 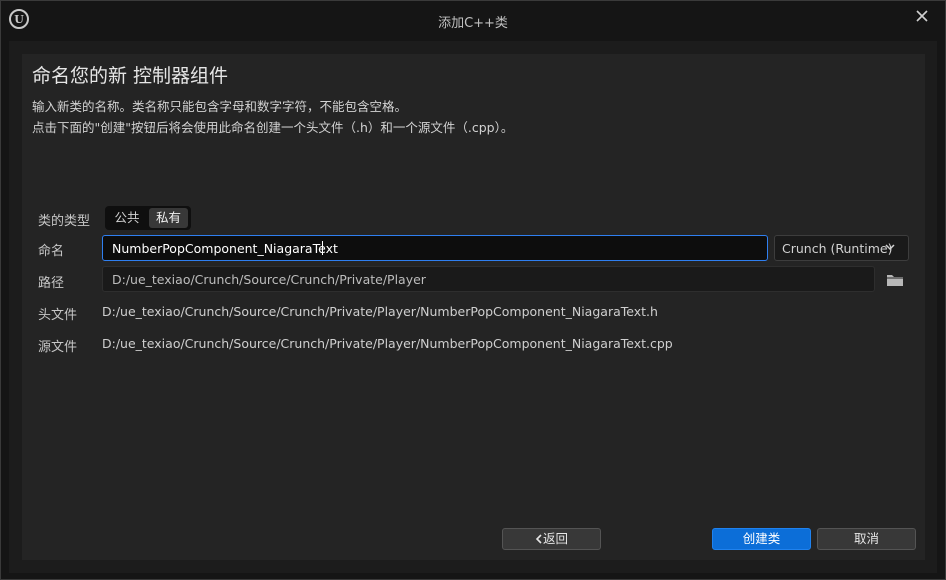 What do you see at coordinates (866, 539) in the screenshot?
I see `cancel-button: 取消` at bounding box center [866, 539].